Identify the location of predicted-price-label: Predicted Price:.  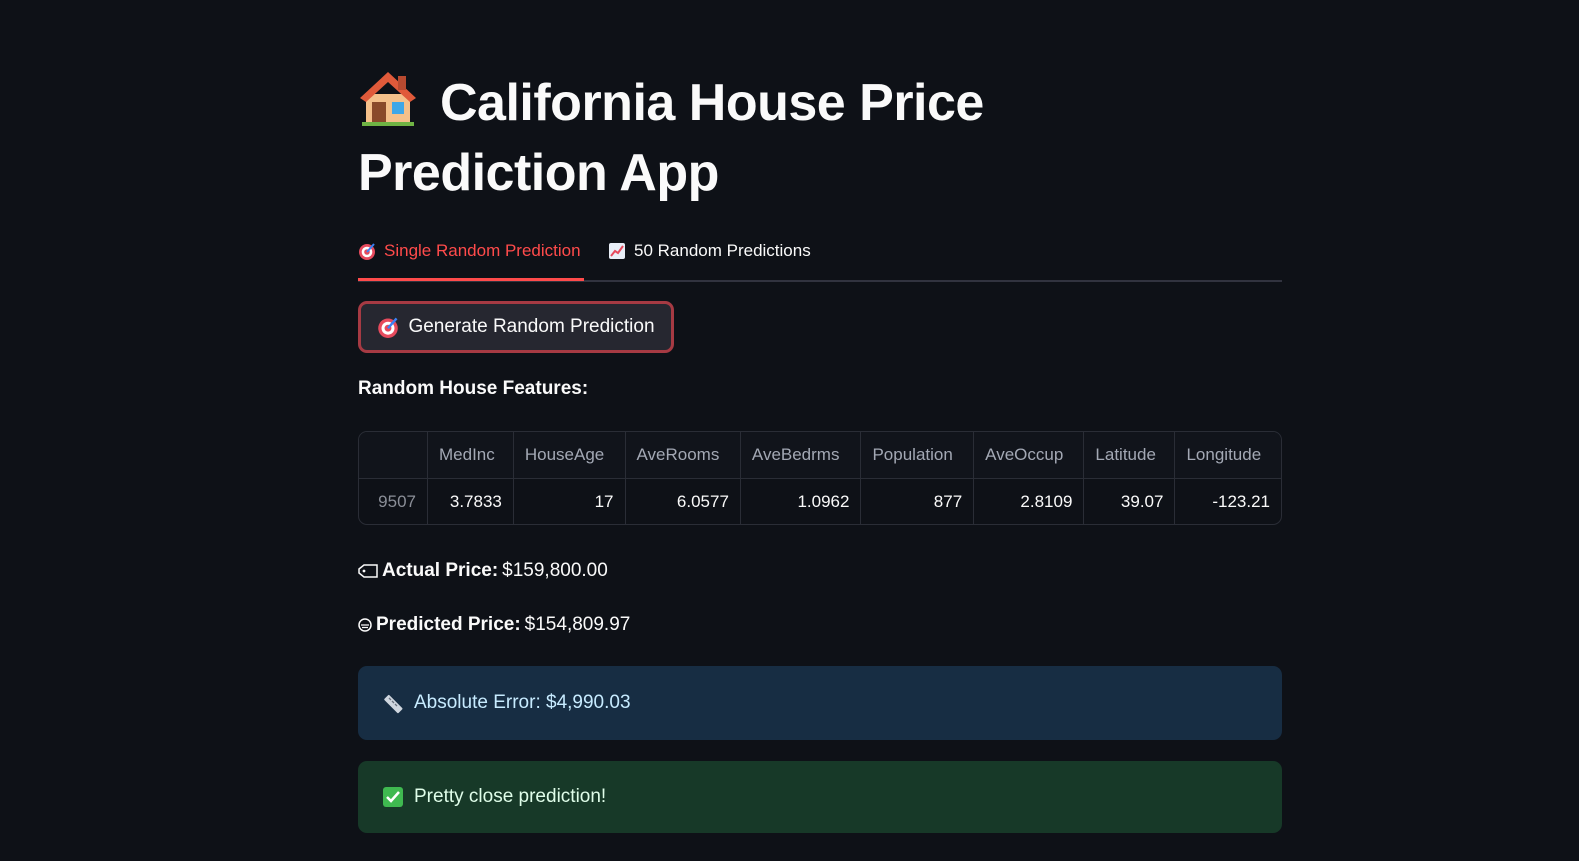
(448, 624).